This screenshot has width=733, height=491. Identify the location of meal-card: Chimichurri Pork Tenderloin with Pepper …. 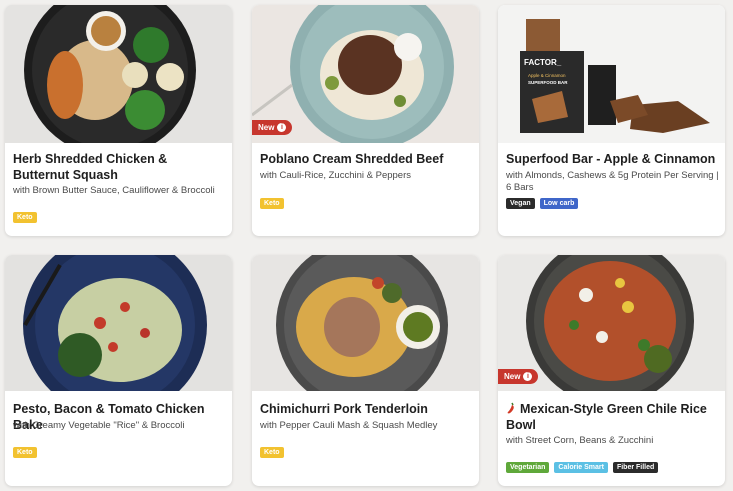
(365, 370).